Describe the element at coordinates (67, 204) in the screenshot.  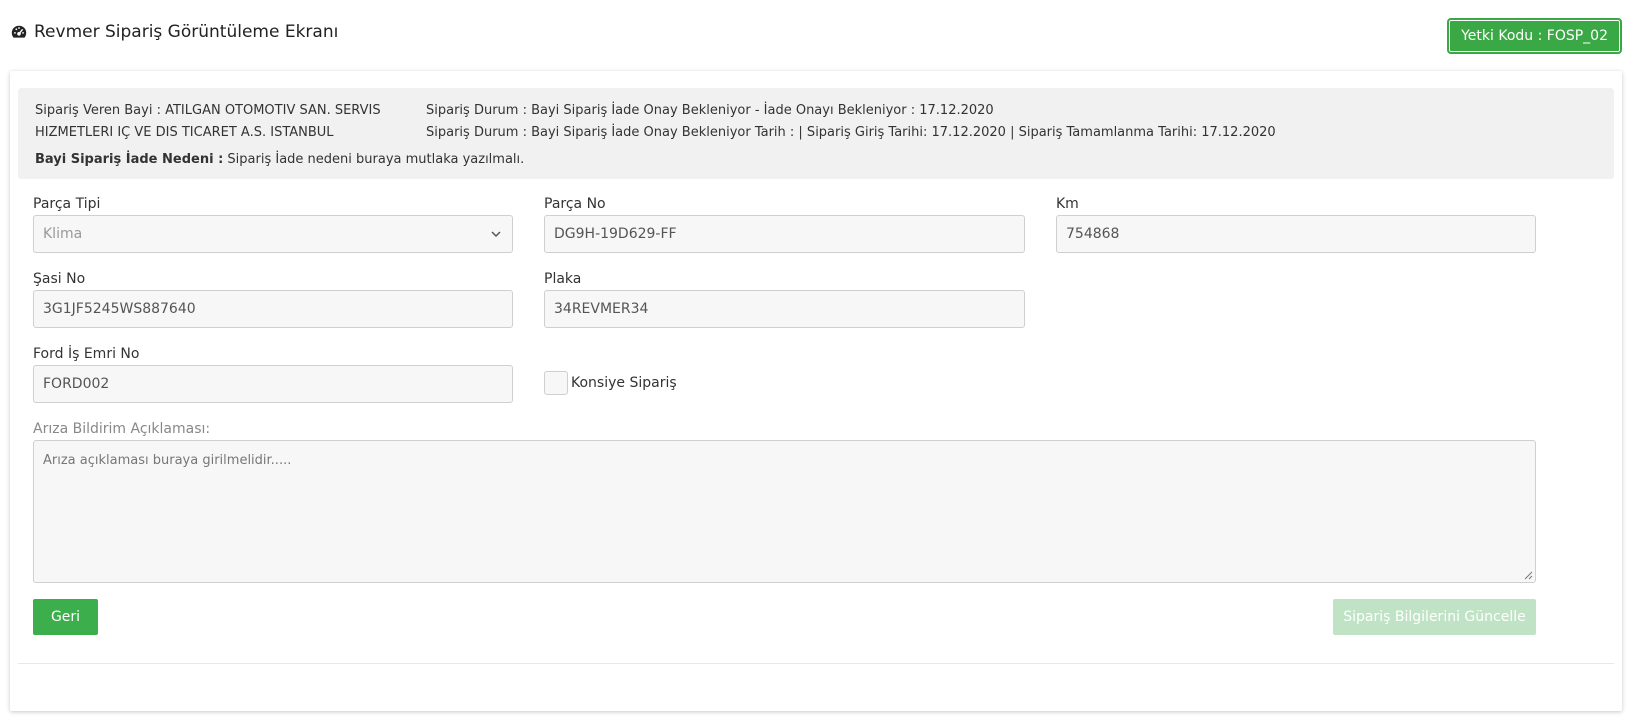
I see `part-type-label: Parça Tipi` at that location.